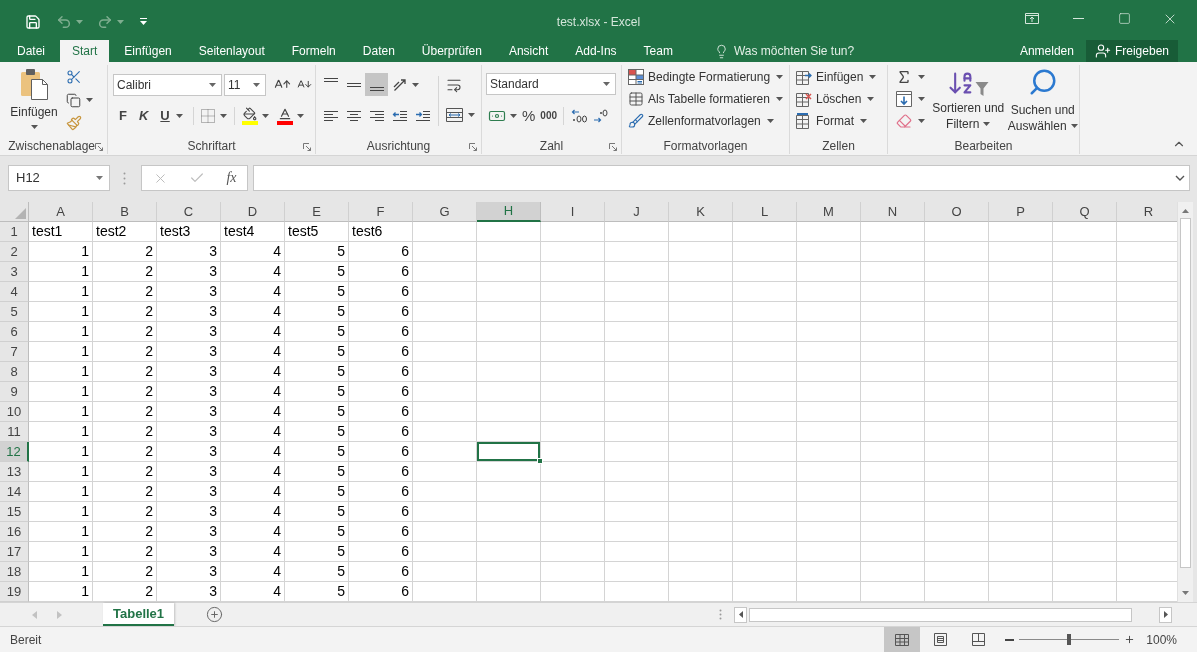 Image resolution: width=1197 pixels, height=652 pixels. What do you see at coordinates (14, 572) in the screenshot?
I see `row-header: 18` at bounding box center [14, 572].